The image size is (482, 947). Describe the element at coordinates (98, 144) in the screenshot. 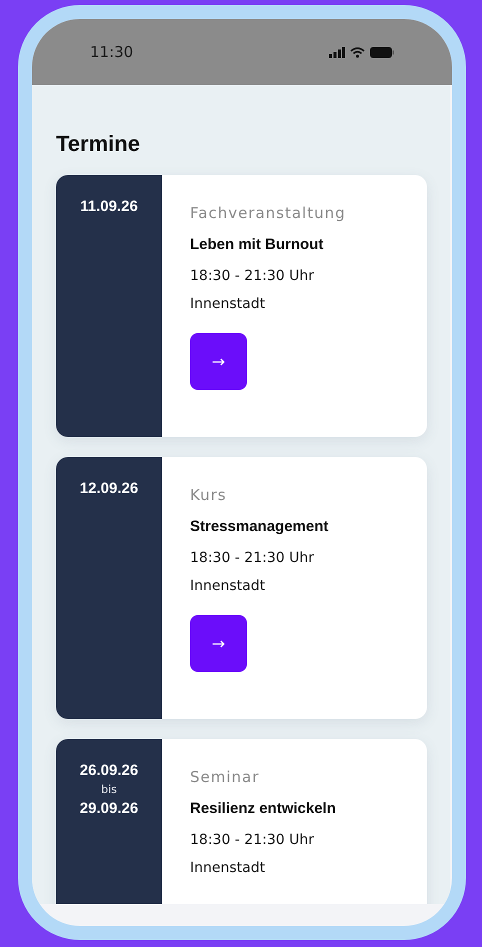

I see `page-title: Termine` at that location.